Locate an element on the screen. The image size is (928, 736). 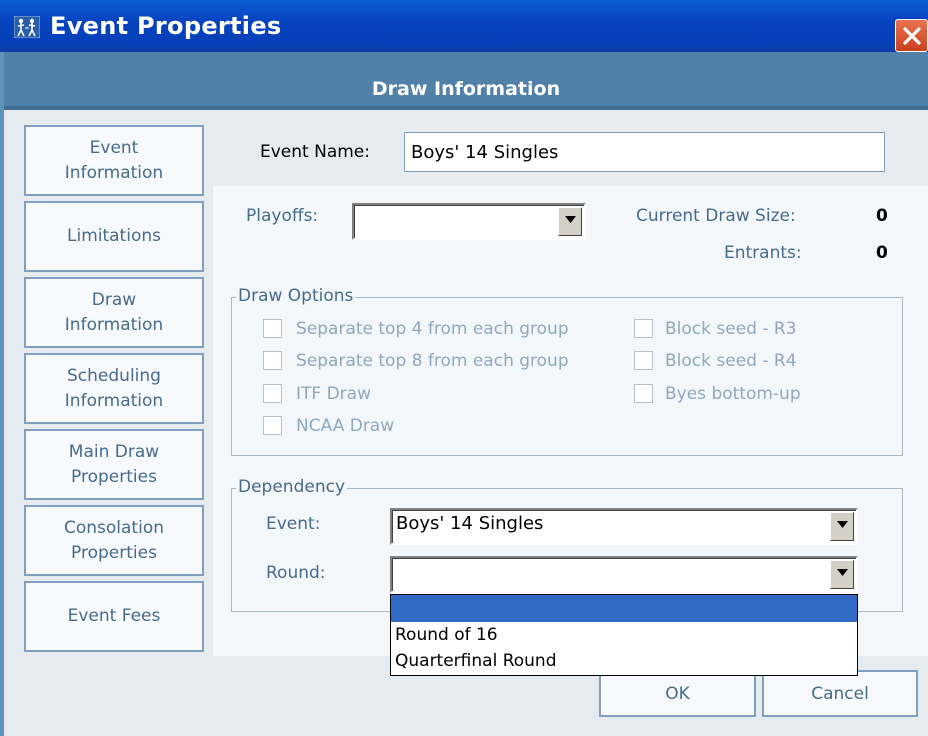
ok-button: OK is located at coordinates (677, 693).